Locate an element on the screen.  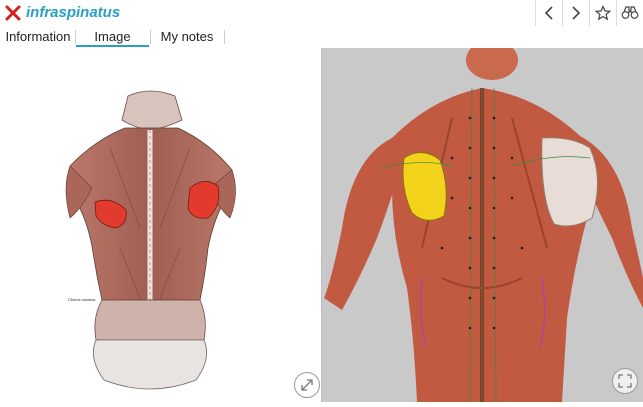
next-button is located at coordinates (575, 13).